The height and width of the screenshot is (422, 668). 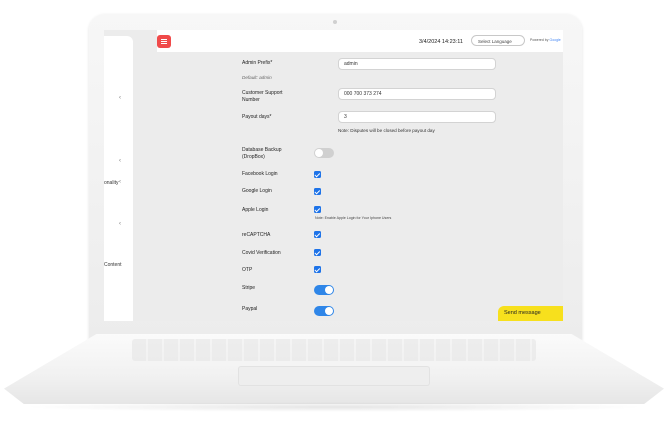 What do you see at coordinates (335, 22) in the screenshot?
I see `camera-dot` at bounding box center [335, 22].